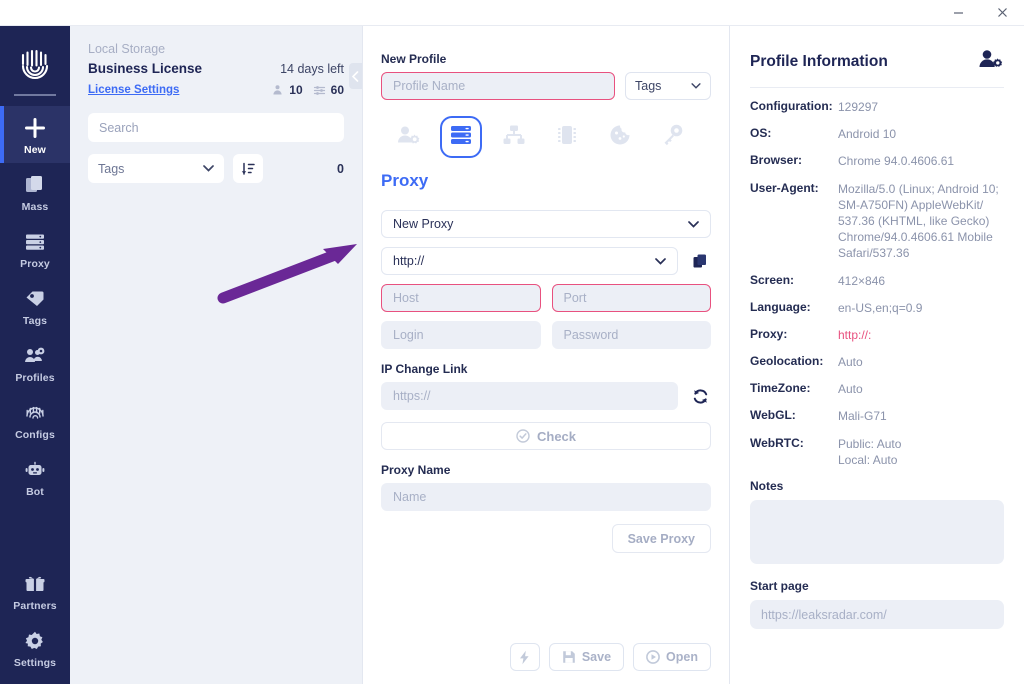  Describe the element at coordinates (416, 470) in the screenshot. I see `proxy-name-label: Proxy Name` at that location.